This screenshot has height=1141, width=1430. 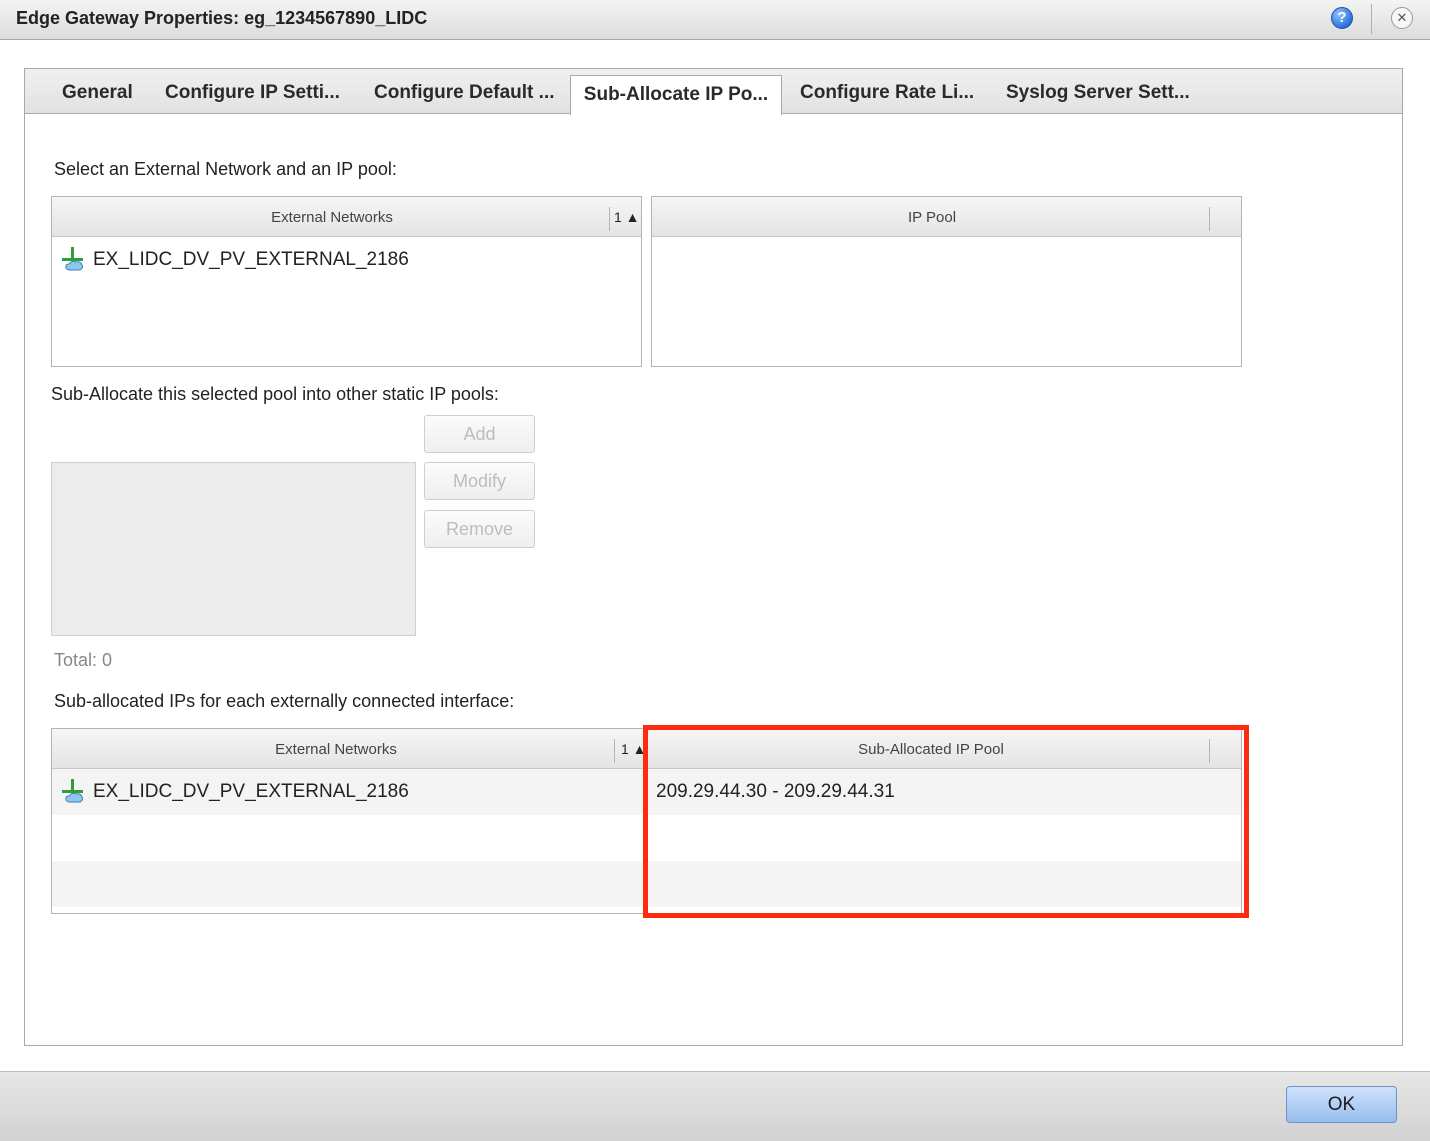 I want to click on ok-button: OK, so click(x=1341, y=1104).